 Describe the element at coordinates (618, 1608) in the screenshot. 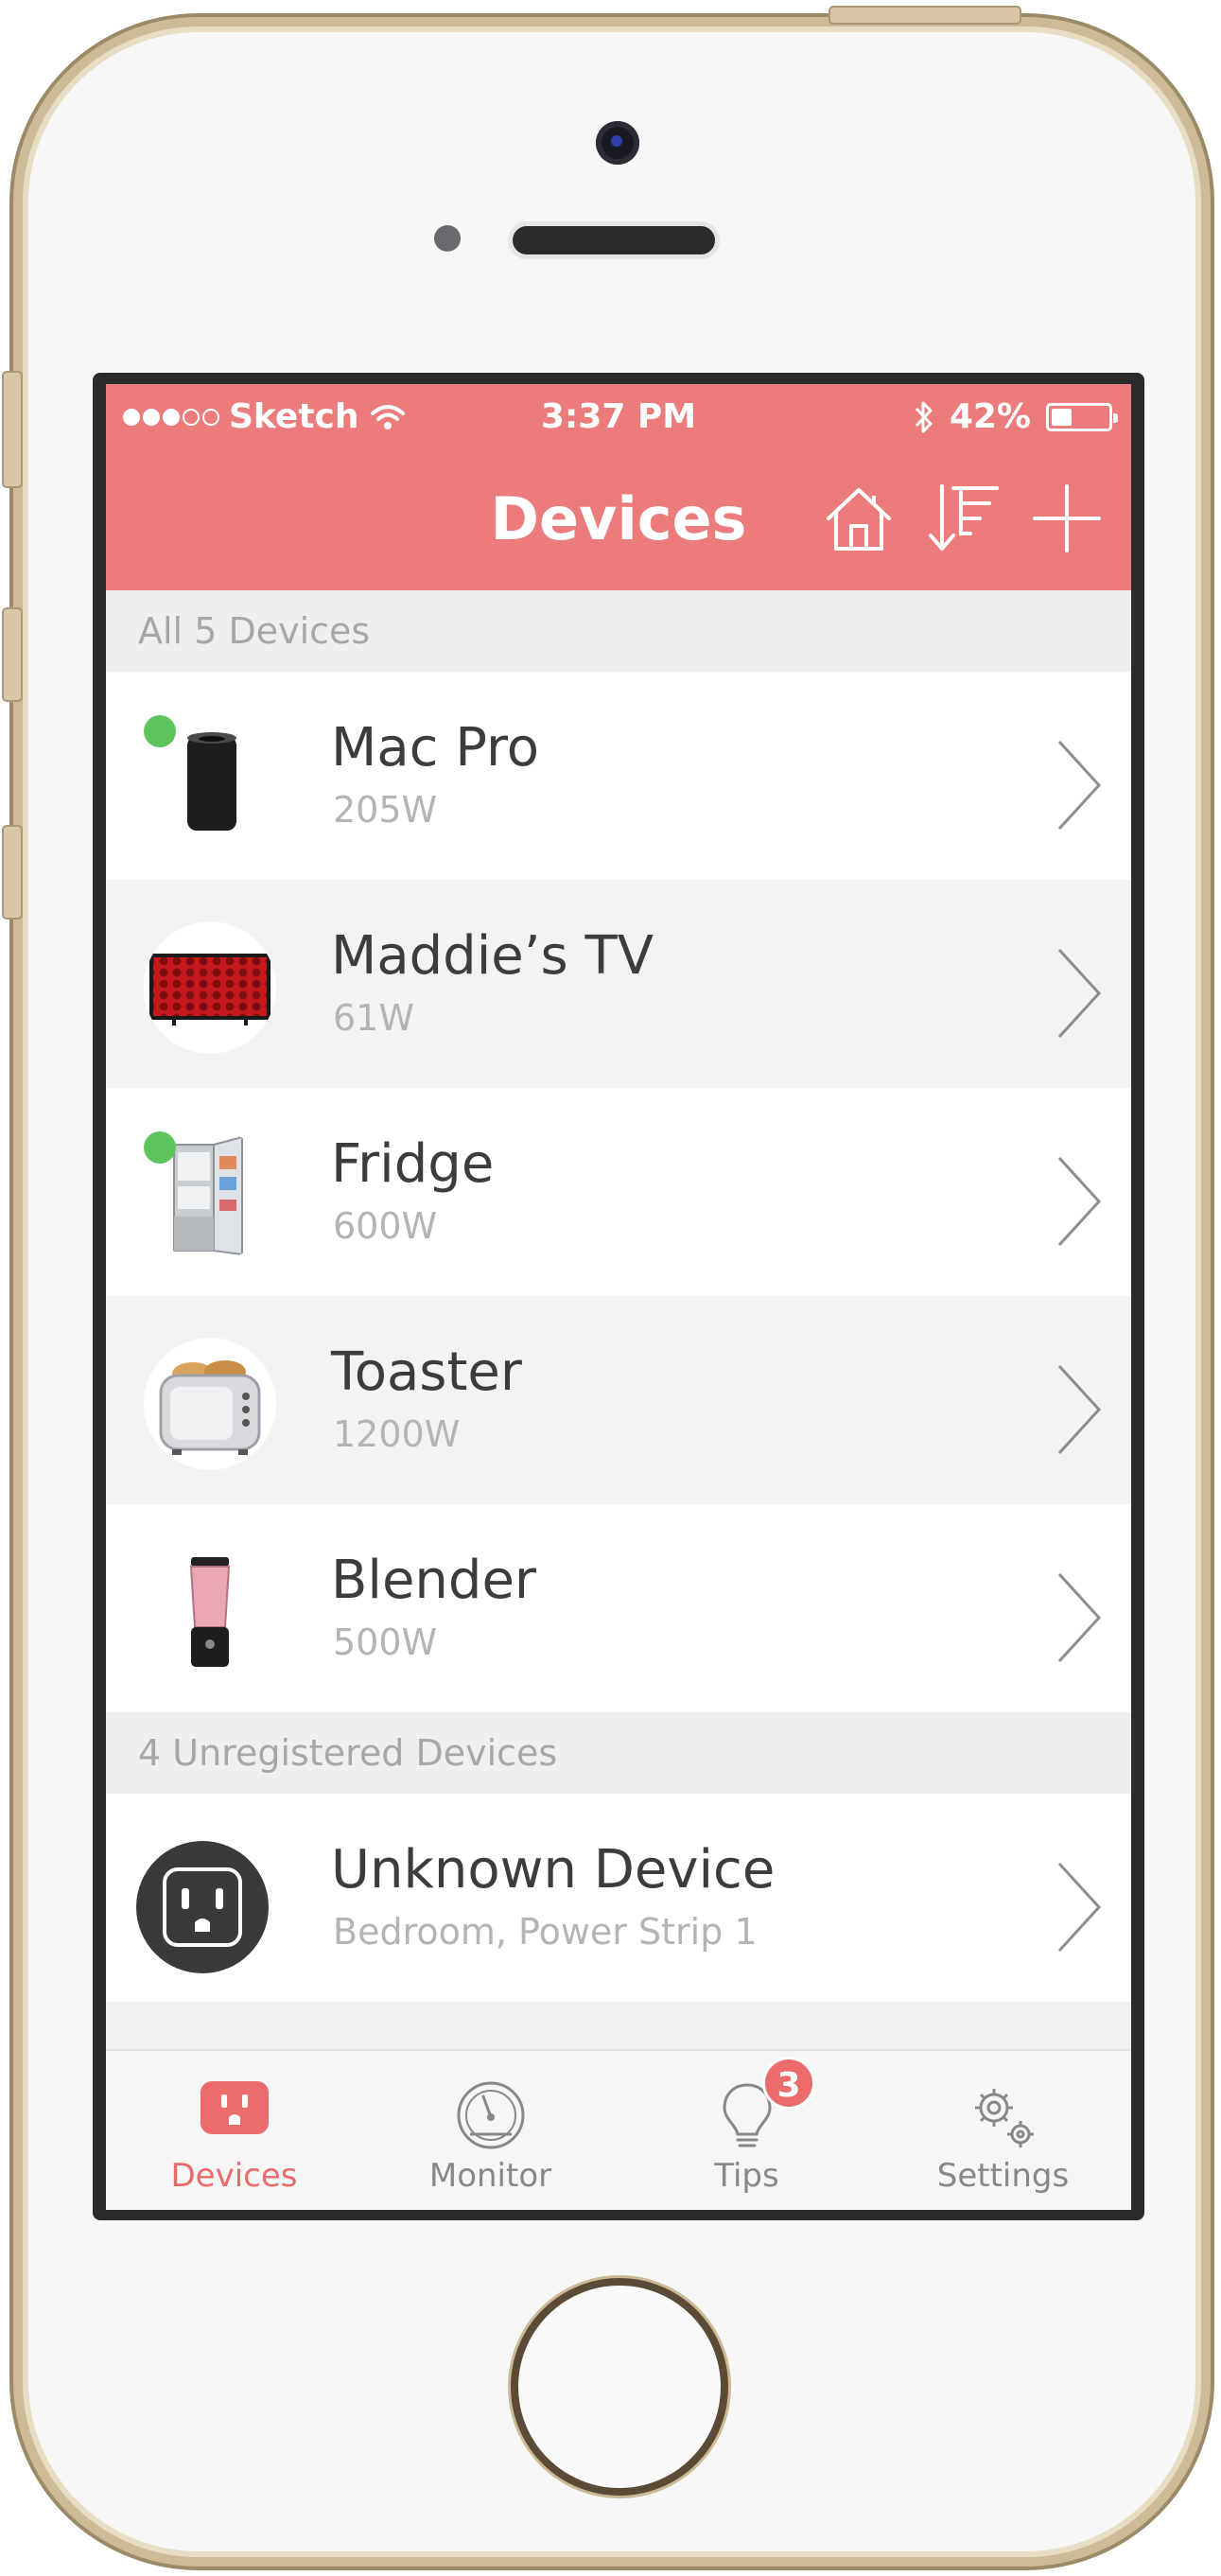

I see `device-row-blender: Blender 500W` at that location.